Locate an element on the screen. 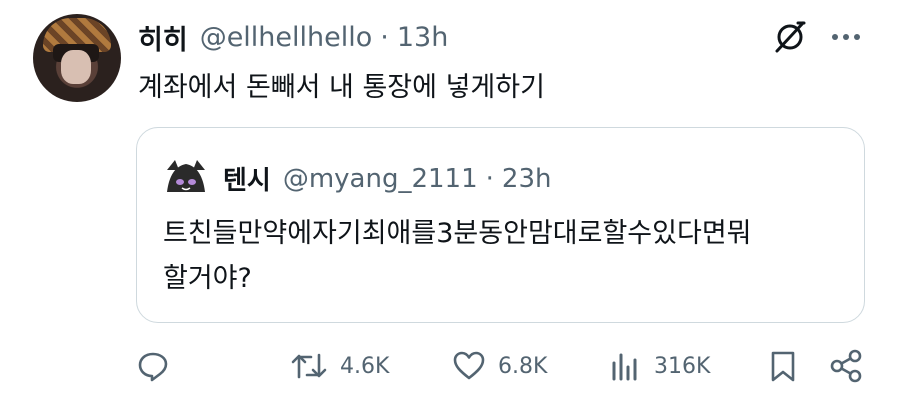 The width and height of the screenshot is (900, 401). share-icon is located at coordinates (846, 366).